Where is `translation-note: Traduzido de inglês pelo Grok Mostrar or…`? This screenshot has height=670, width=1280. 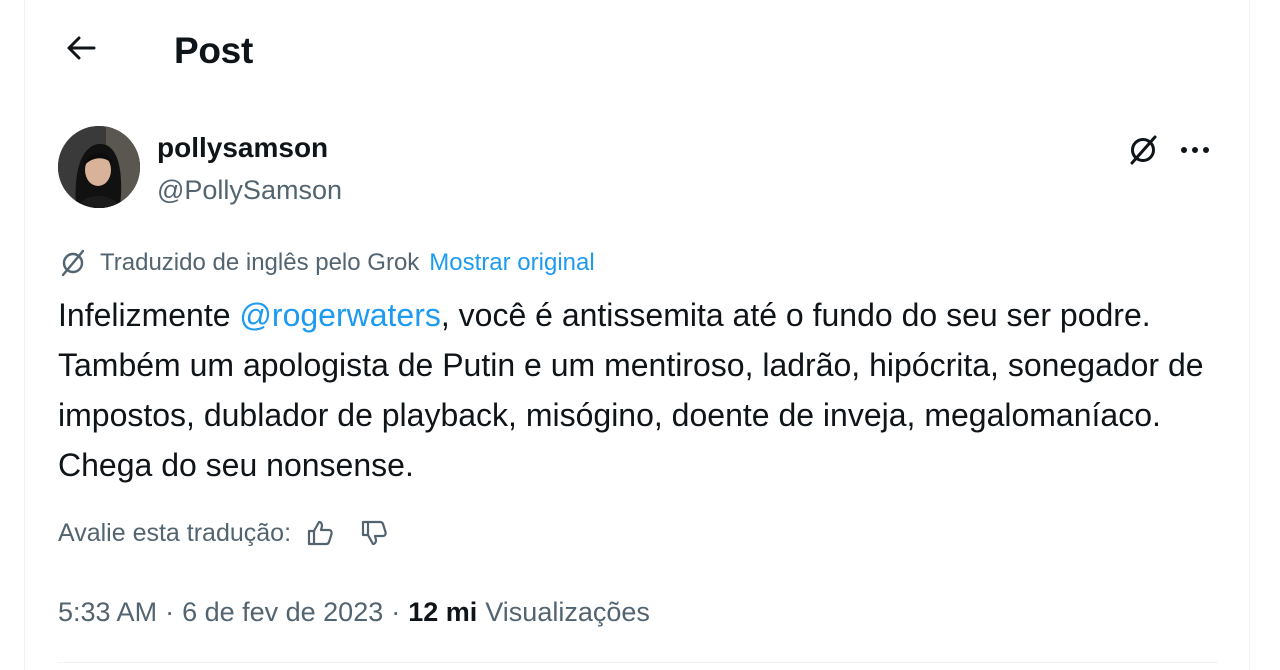
translation-note: Traduzido de inglês pelo Grok Mostrar or… is located at coordinates (326, 263).